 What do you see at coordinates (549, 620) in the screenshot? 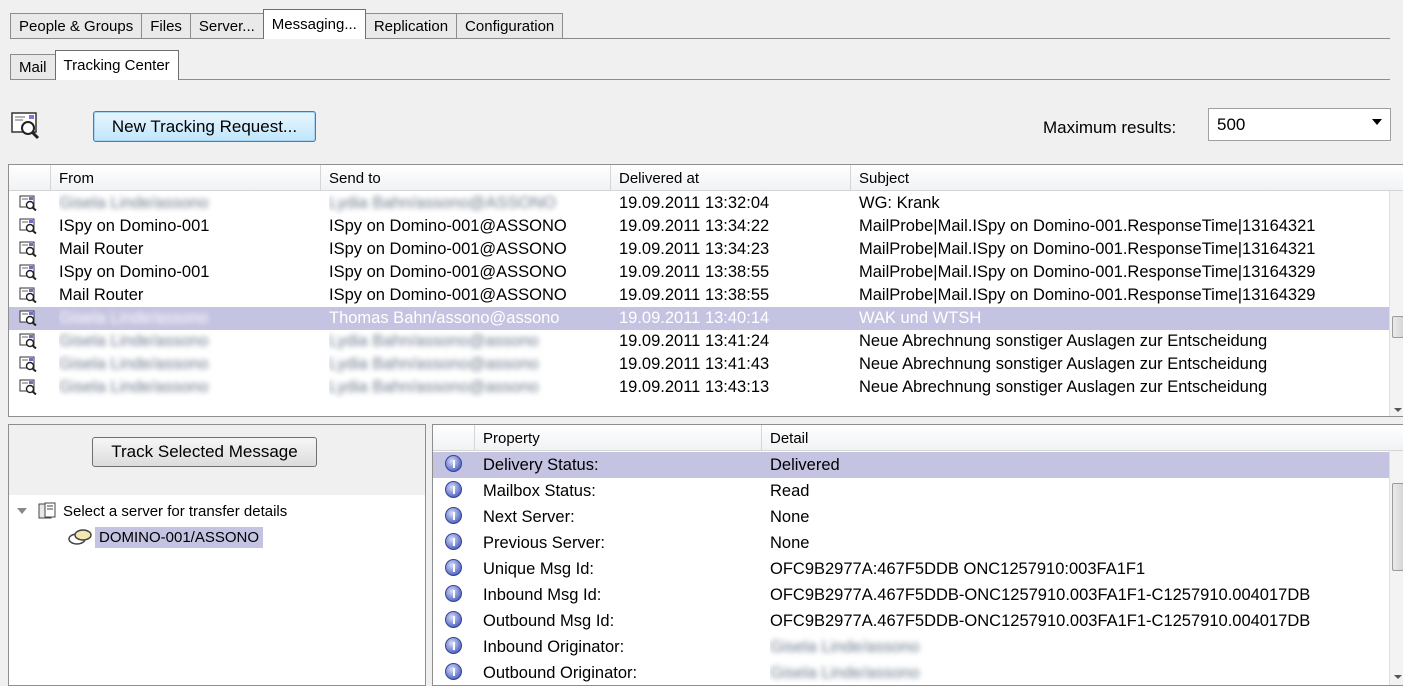
I see `cell-property: Outbound Msg Id:` at bounding box center [549, 620].